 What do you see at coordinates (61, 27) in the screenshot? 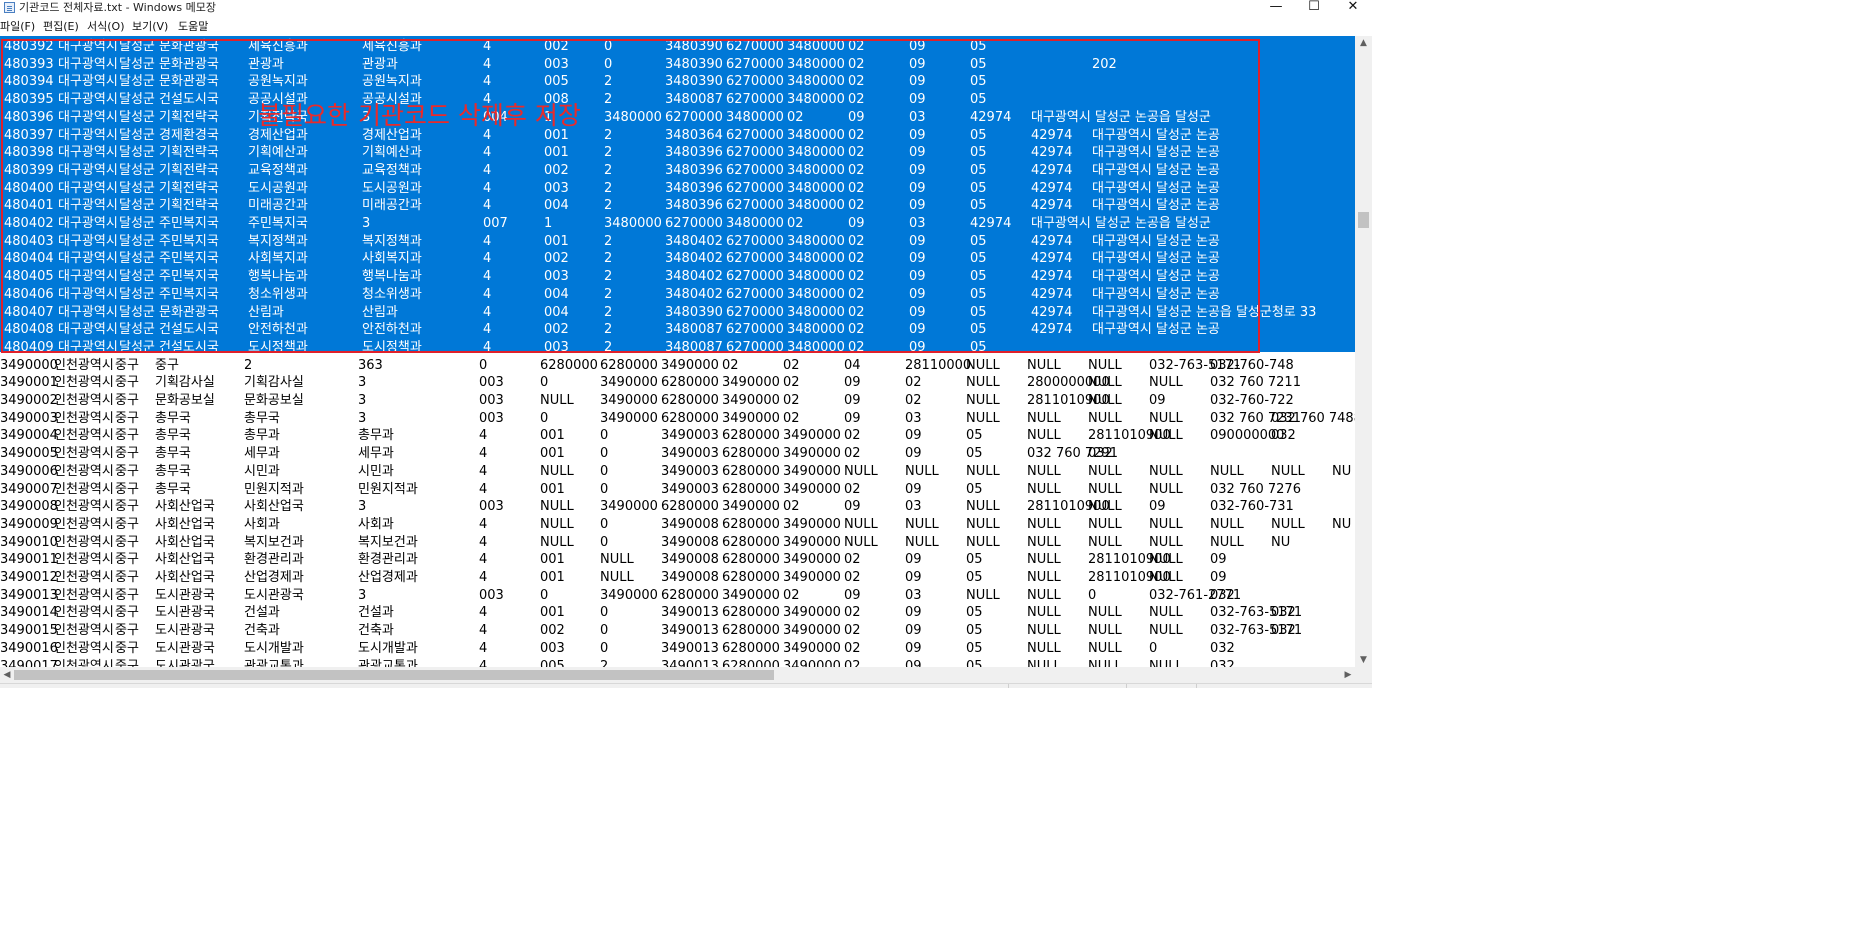
I see `menu-edit: 편집(E)` at bounding box center [61, 27].